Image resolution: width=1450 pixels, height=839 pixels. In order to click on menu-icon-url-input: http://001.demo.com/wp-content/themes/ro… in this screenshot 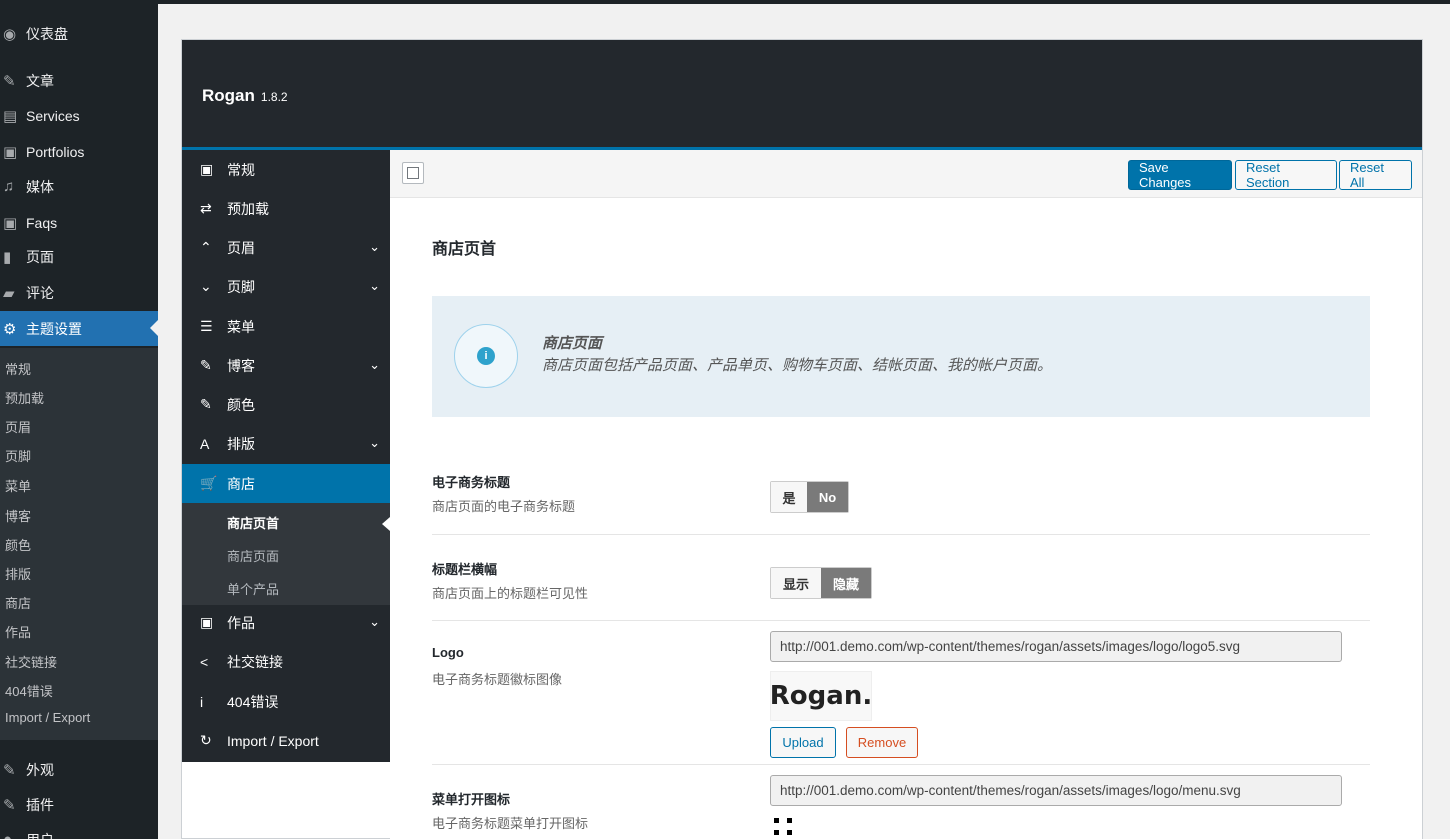, I will do `click(1056, 790)`.